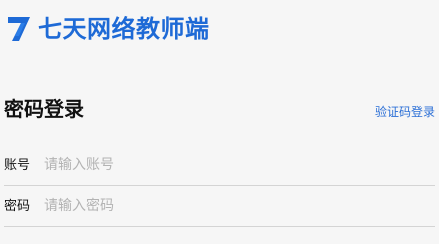  Describe the element at coordinates (17, 165) in the screenshot. I see `account-label: 账号` at that location.